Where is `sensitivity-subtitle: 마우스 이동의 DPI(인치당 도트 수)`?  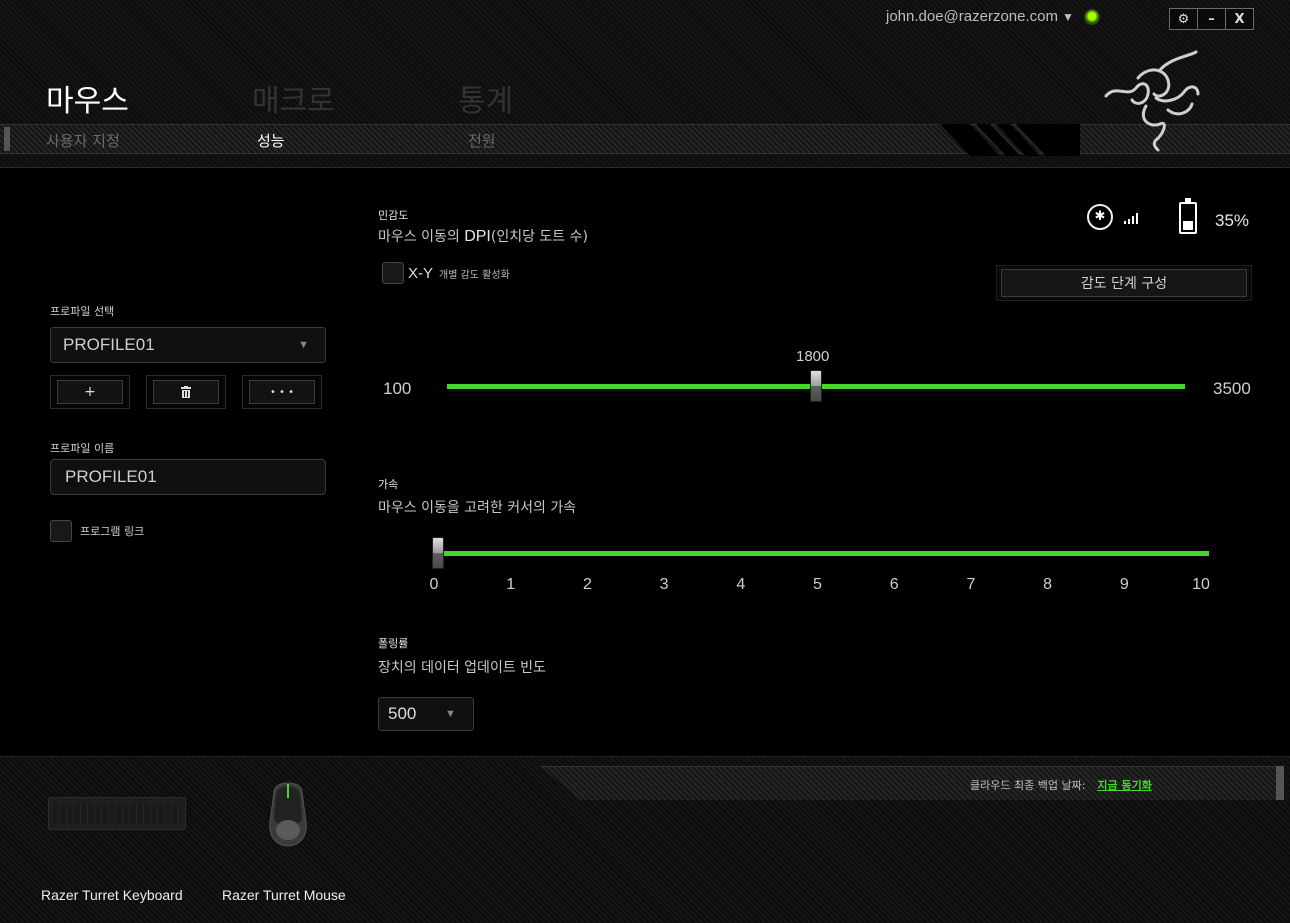
sensitivity-subtitle: 마우스 이동의 DPI(인치당 도트 수) is located at coordinates (483, 236).